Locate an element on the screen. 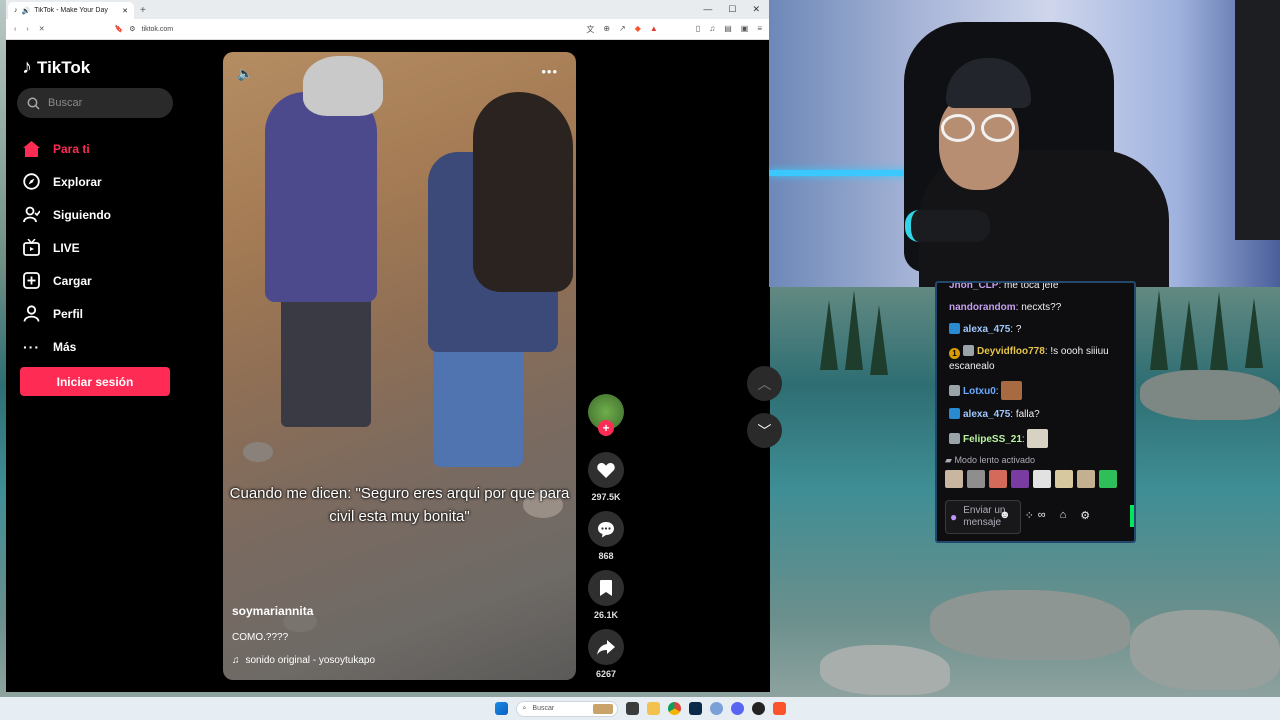  login-button: Iniciar sesión is located at coordinates (95, 381).